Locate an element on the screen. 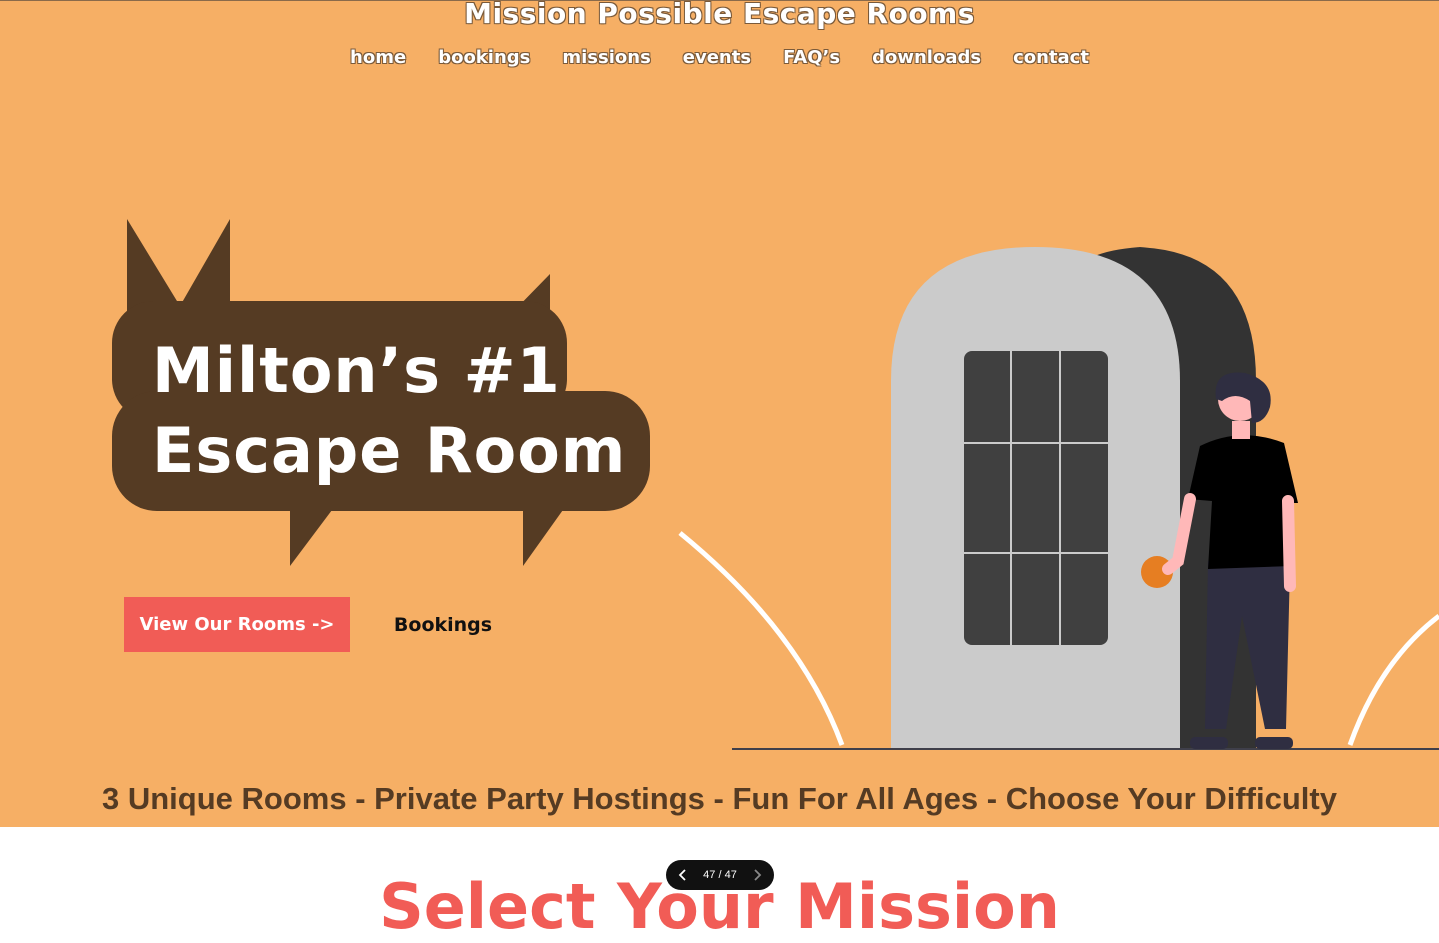 This screenshot has width=1439, height=943. hero-headline-line2: Escape Room is located at coordinates (389, 450).